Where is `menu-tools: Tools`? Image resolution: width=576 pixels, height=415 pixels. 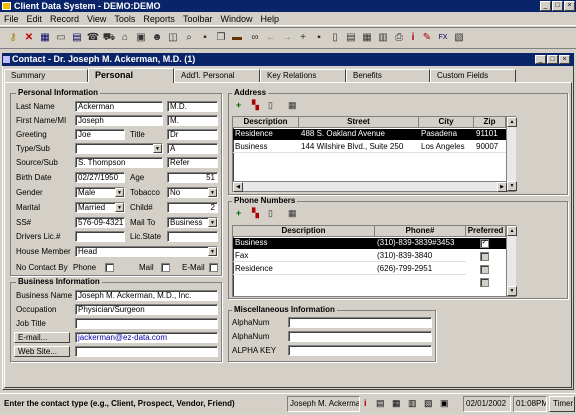
menu-tools: Tools is located at coordinates (124, 19).